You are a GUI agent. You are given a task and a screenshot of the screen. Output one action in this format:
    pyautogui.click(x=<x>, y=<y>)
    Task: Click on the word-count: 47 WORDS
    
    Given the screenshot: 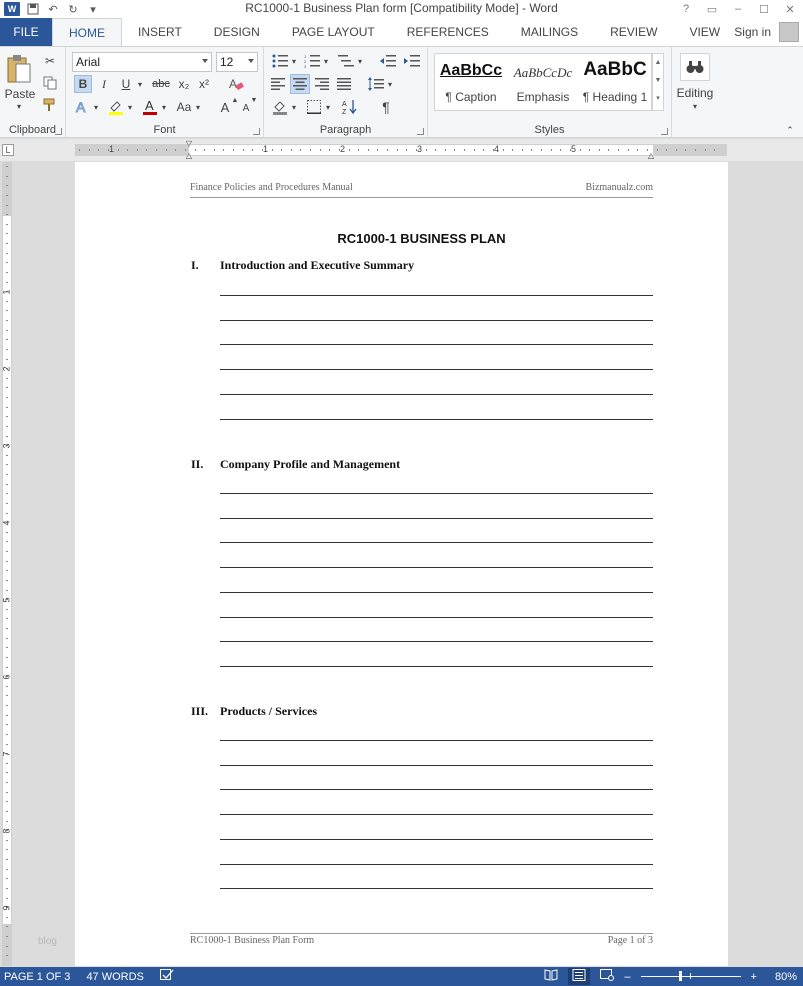 What is the action you would take?
    pyautogui.click(x=114, y=977)
    